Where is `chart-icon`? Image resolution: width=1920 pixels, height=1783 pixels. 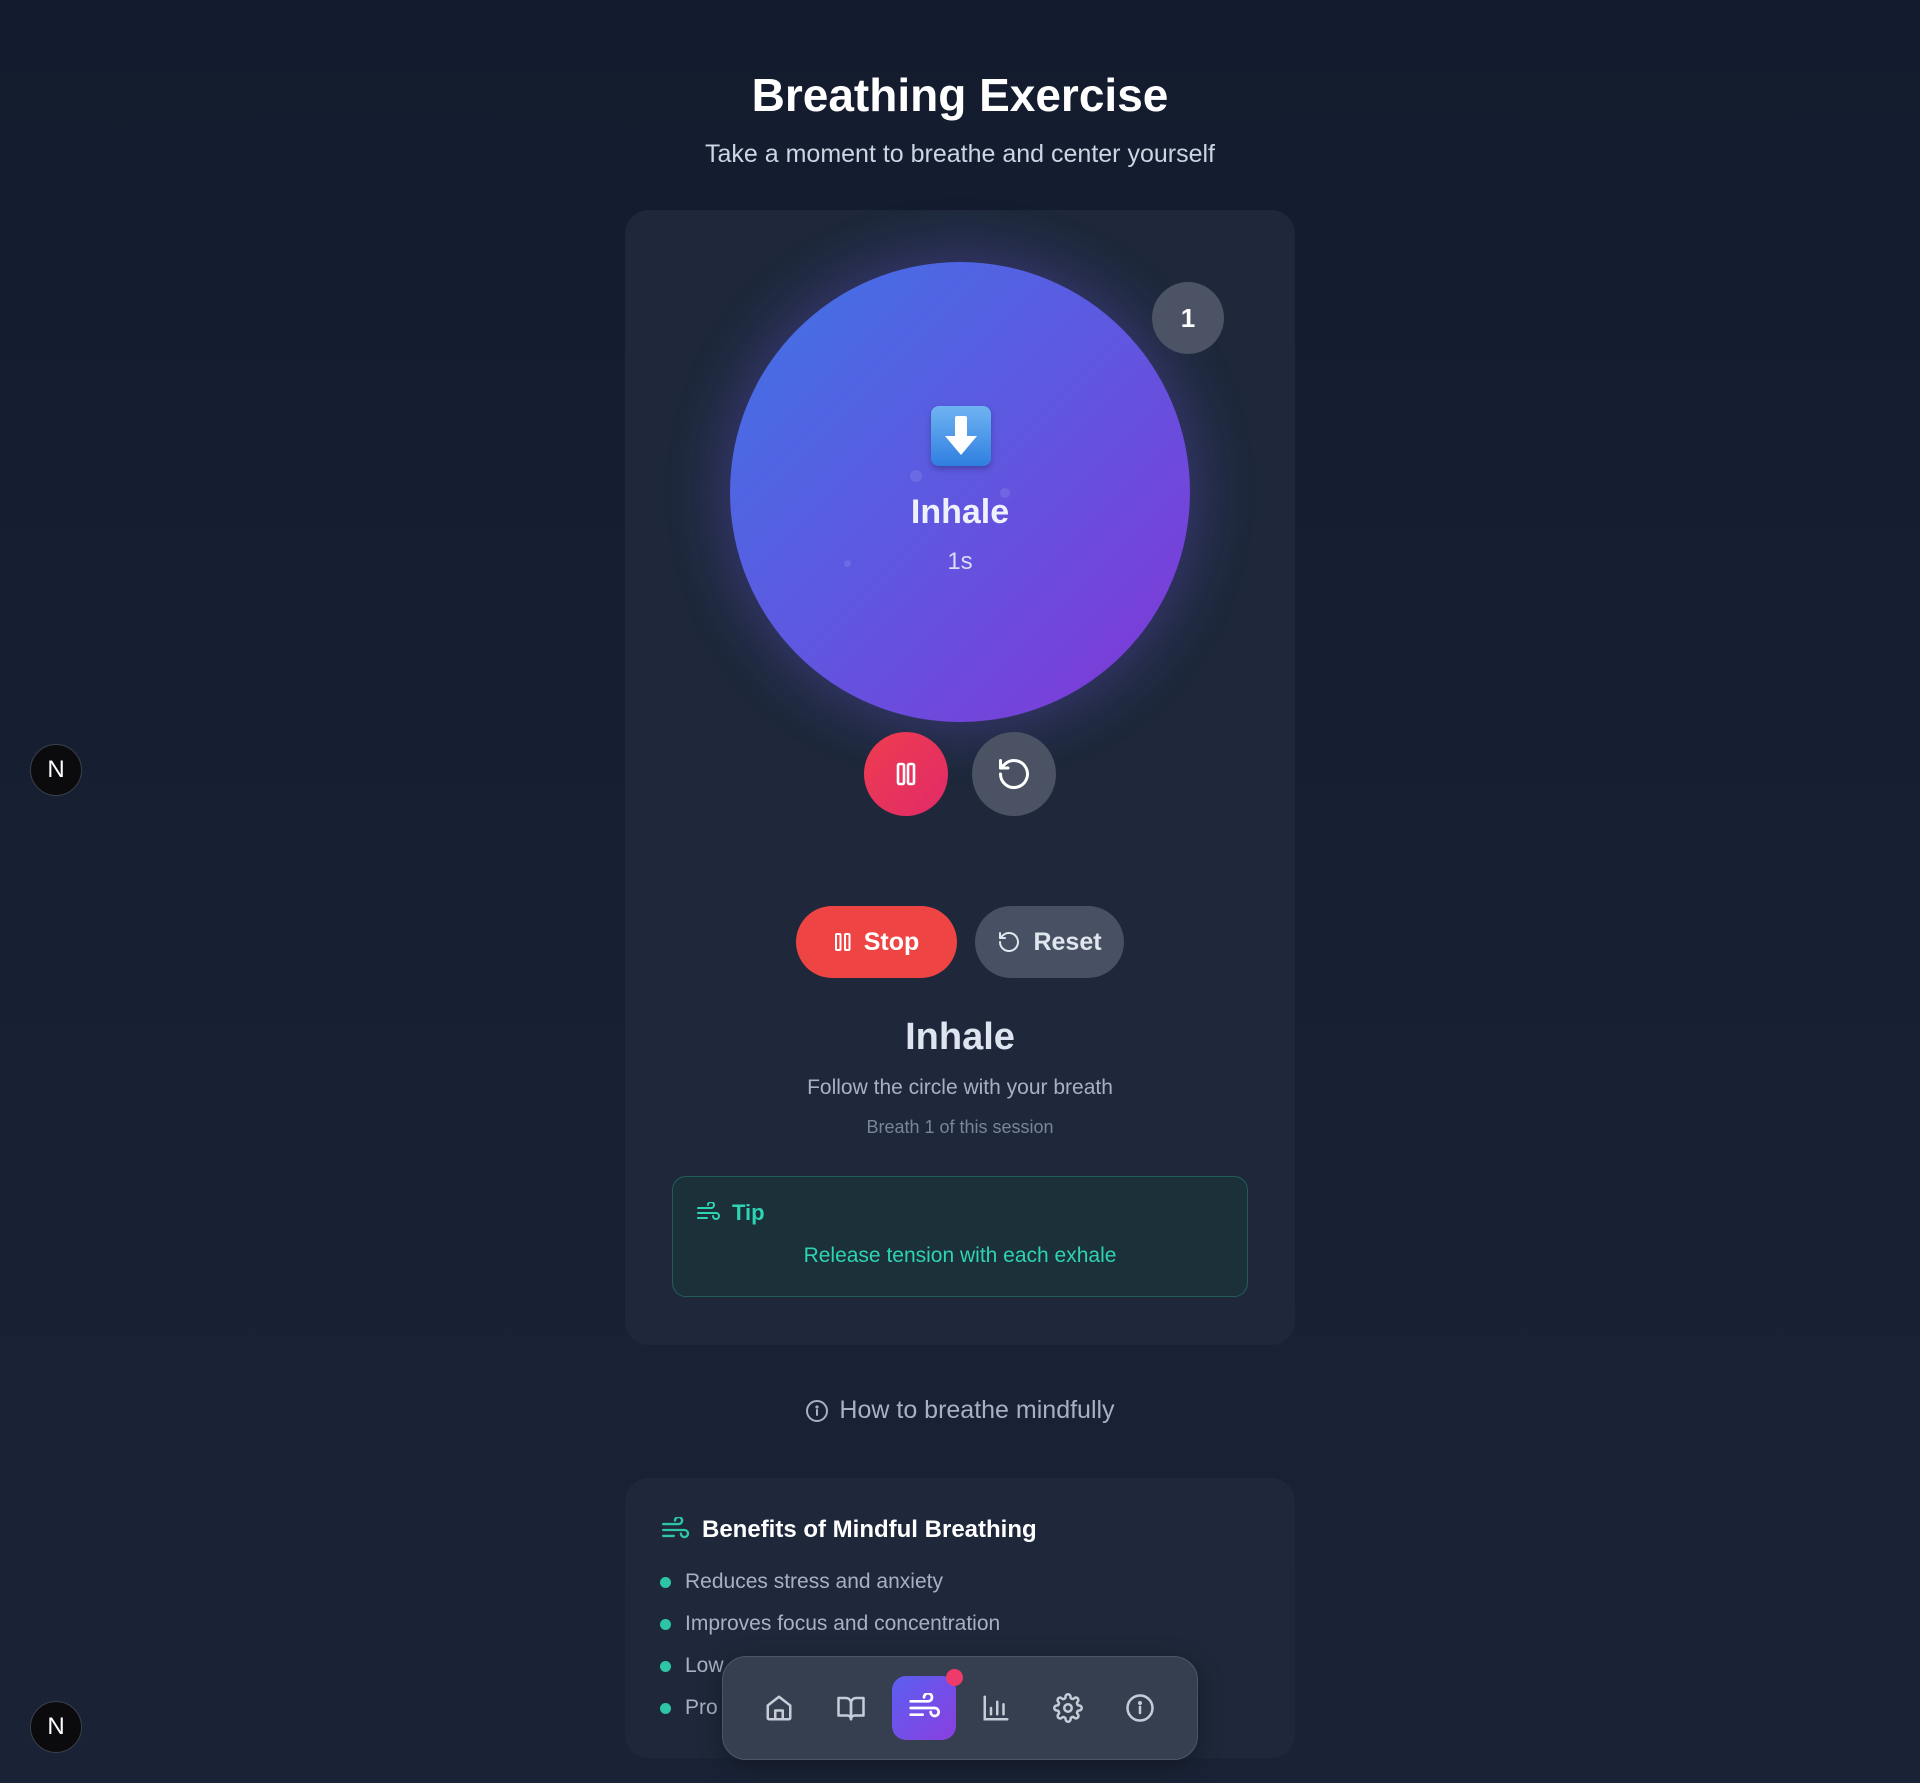
chart-icon is located at coordinates (996, 1708).